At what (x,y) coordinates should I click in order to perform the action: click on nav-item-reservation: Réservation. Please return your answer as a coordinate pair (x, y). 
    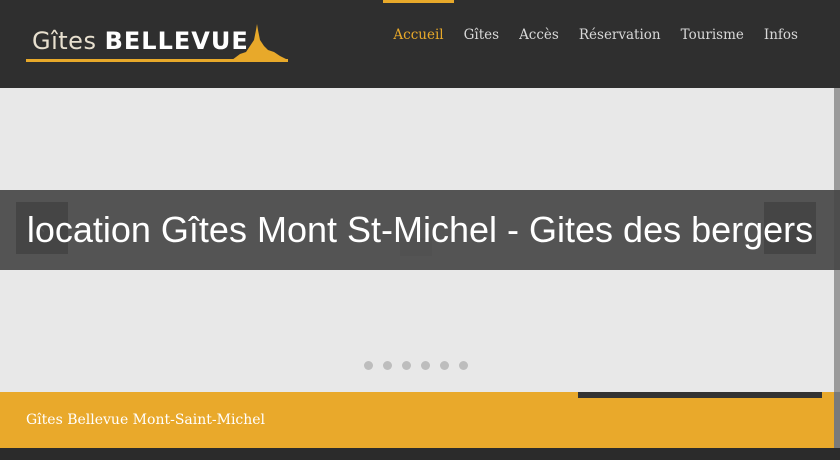
    Looking at the image, I should click on (620, 44).